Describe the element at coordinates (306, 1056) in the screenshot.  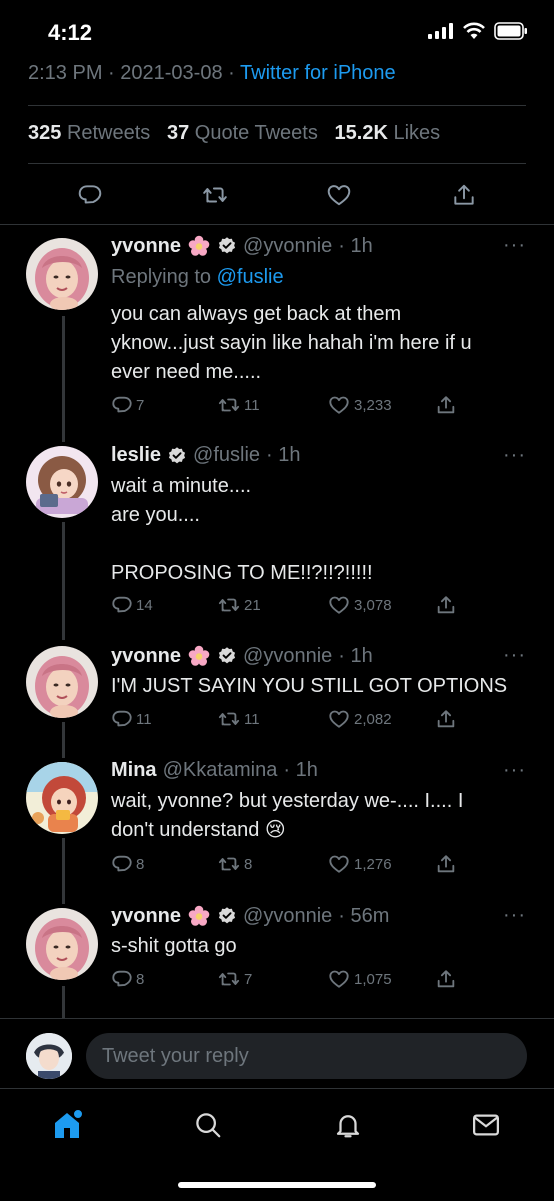
I see `reply-input` at that location.